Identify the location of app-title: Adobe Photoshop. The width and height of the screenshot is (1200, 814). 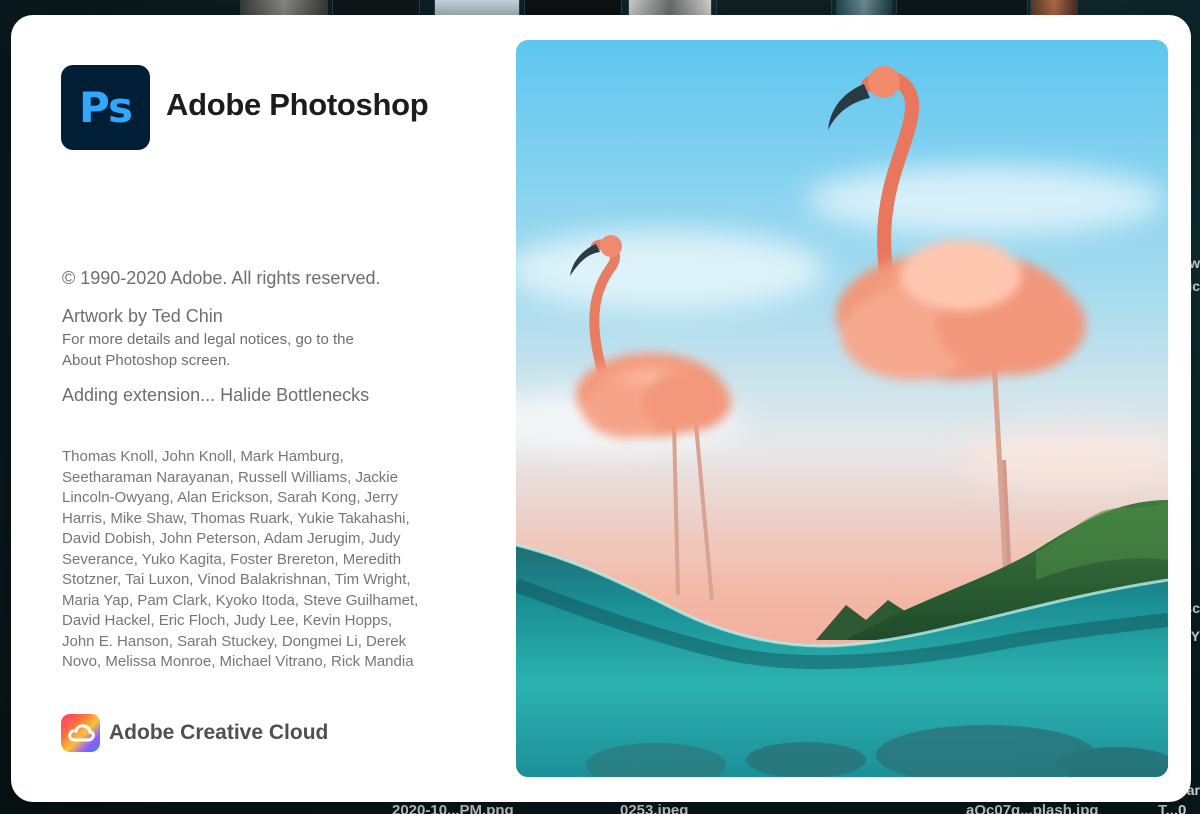
(297, 104).